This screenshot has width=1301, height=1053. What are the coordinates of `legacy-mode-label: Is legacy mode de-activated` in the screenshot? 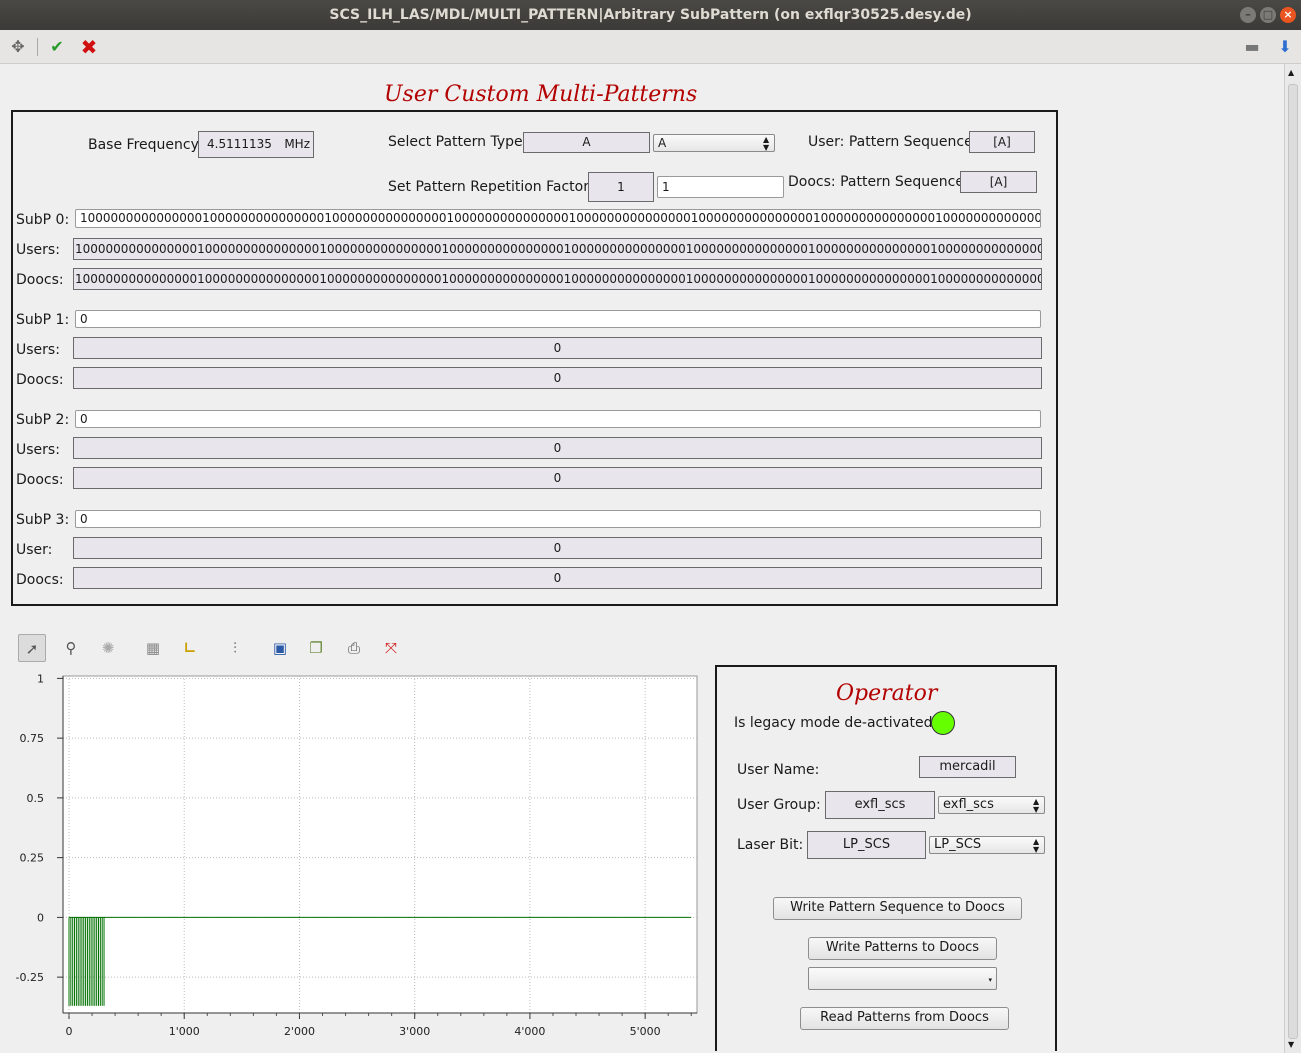 It's located at (833, 723).